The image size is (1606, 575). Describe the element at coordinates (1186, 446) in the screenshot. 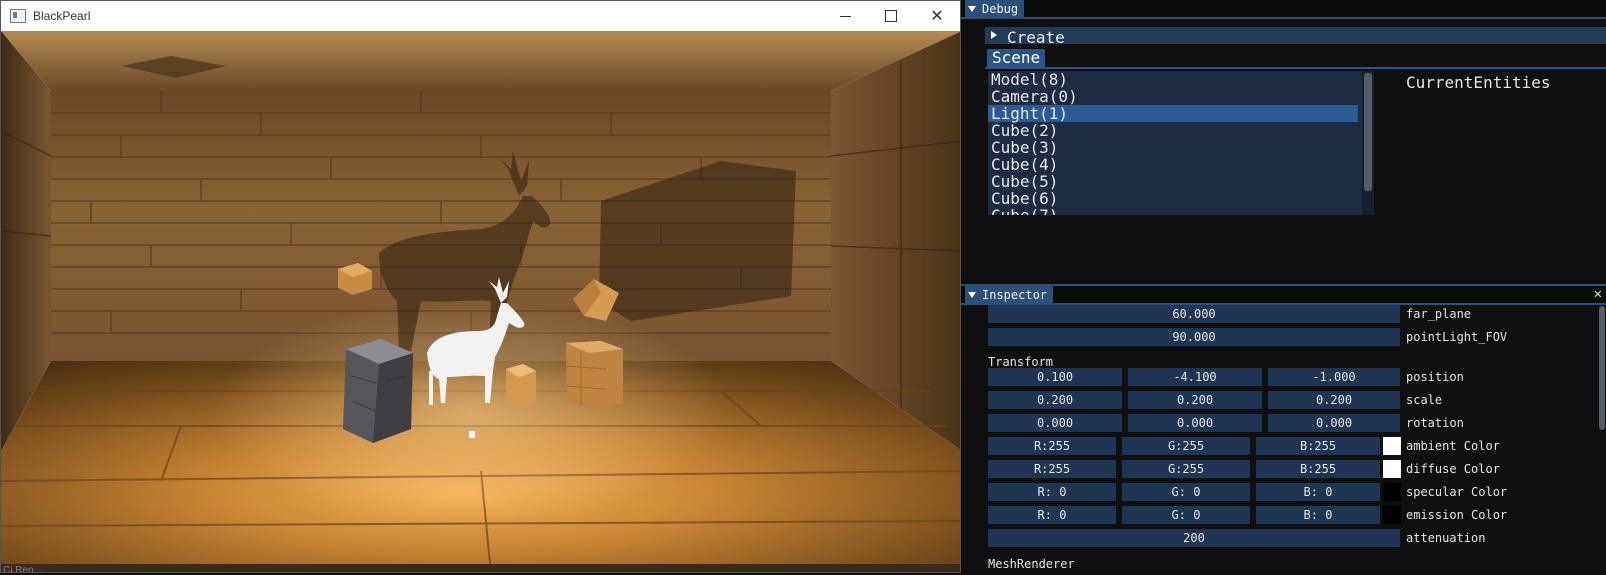

I see `ambient-g-field: G:255` at that location.